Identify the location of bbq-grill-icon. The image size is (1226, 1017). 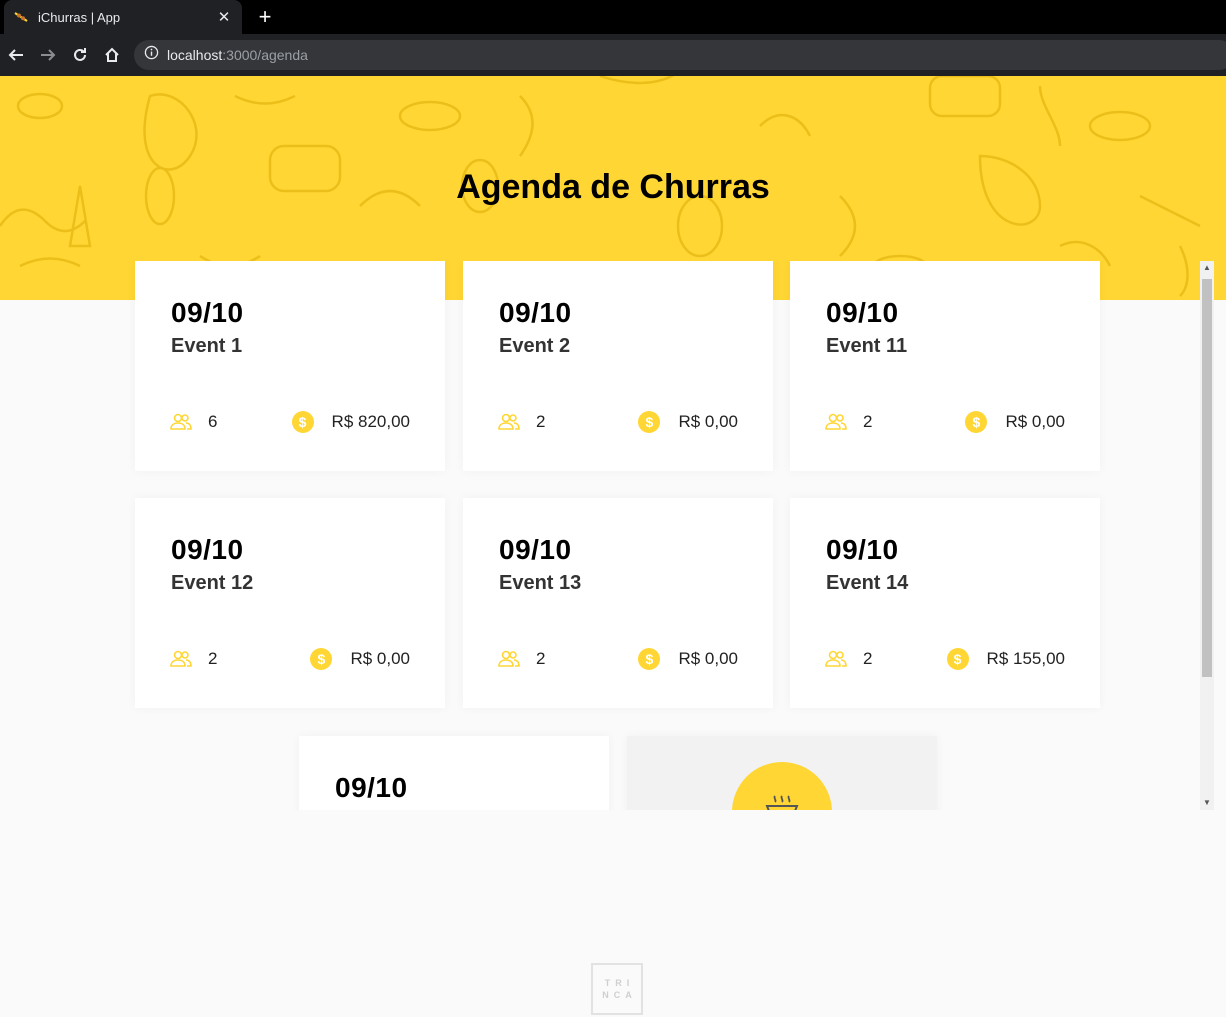
(782, 802).